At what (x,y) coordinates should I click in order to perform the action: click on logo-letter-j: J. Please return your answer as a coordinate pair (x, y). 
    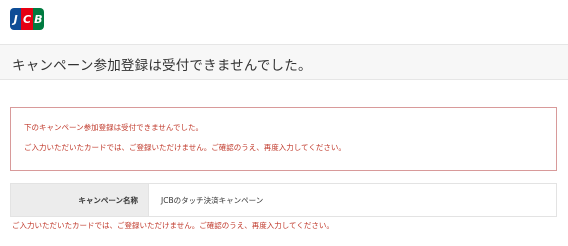
    Looking at the image, I should click on (16, 19).